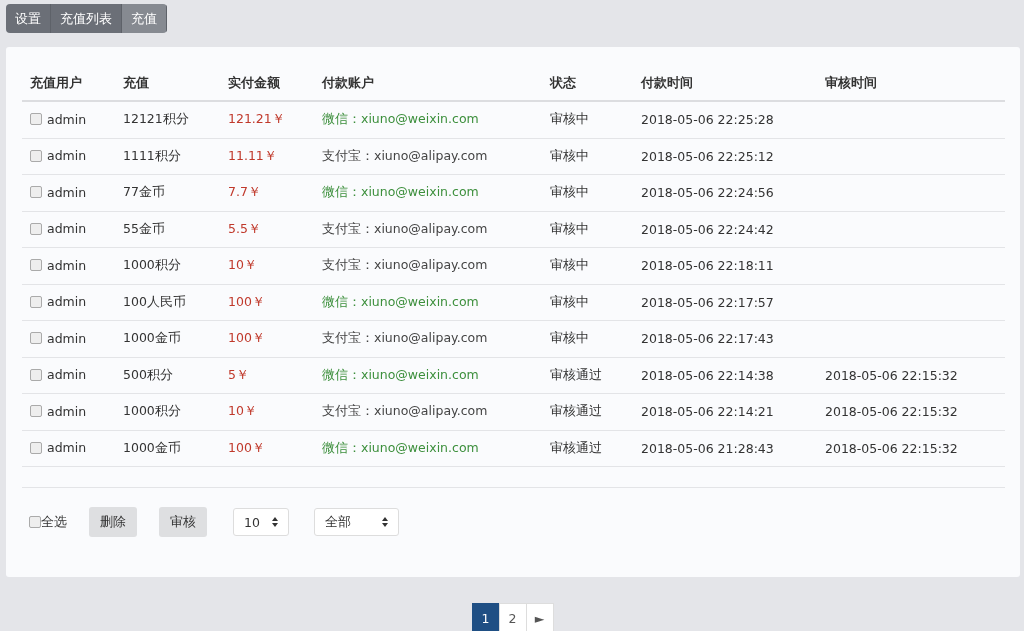 The image size is (1024, 631). What do you see at coordinates (167, 84) in the screenshot?
I see `column-header: 充值` at bounding box center [167, 84].